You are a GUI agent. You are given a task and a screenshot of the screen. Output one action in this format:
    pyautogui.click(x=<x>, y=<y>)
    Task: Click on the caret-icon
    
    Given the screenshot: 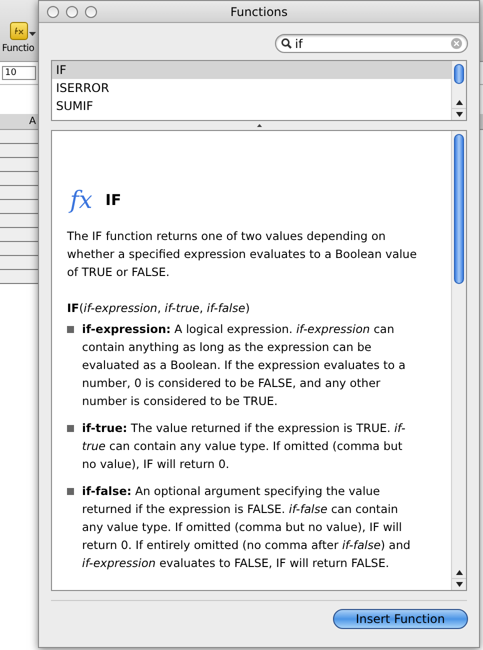 What is the action you would take?
    pyautogui.click(x=32, y=34)
    